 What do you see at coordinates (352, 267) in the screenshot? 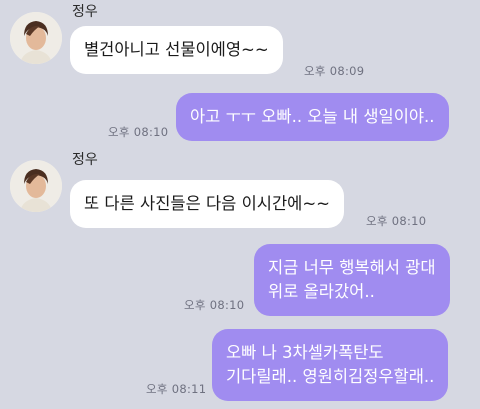
I see `message-text-line: 지금 너무 행복해서 광대` at bounding box center [352, 267].